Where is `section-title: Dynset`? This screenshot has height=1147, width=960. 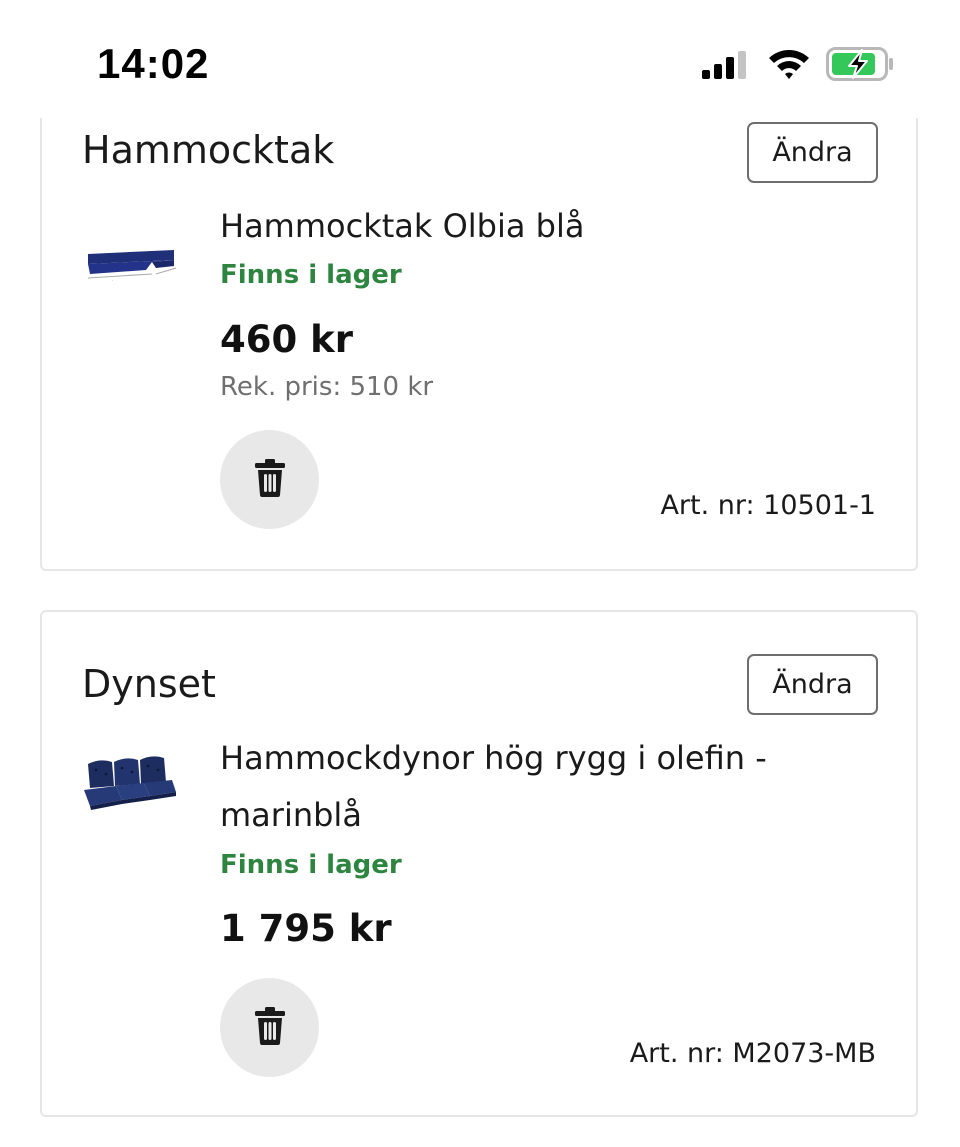 section-title: Dynset is located at coordinates (149, 684).